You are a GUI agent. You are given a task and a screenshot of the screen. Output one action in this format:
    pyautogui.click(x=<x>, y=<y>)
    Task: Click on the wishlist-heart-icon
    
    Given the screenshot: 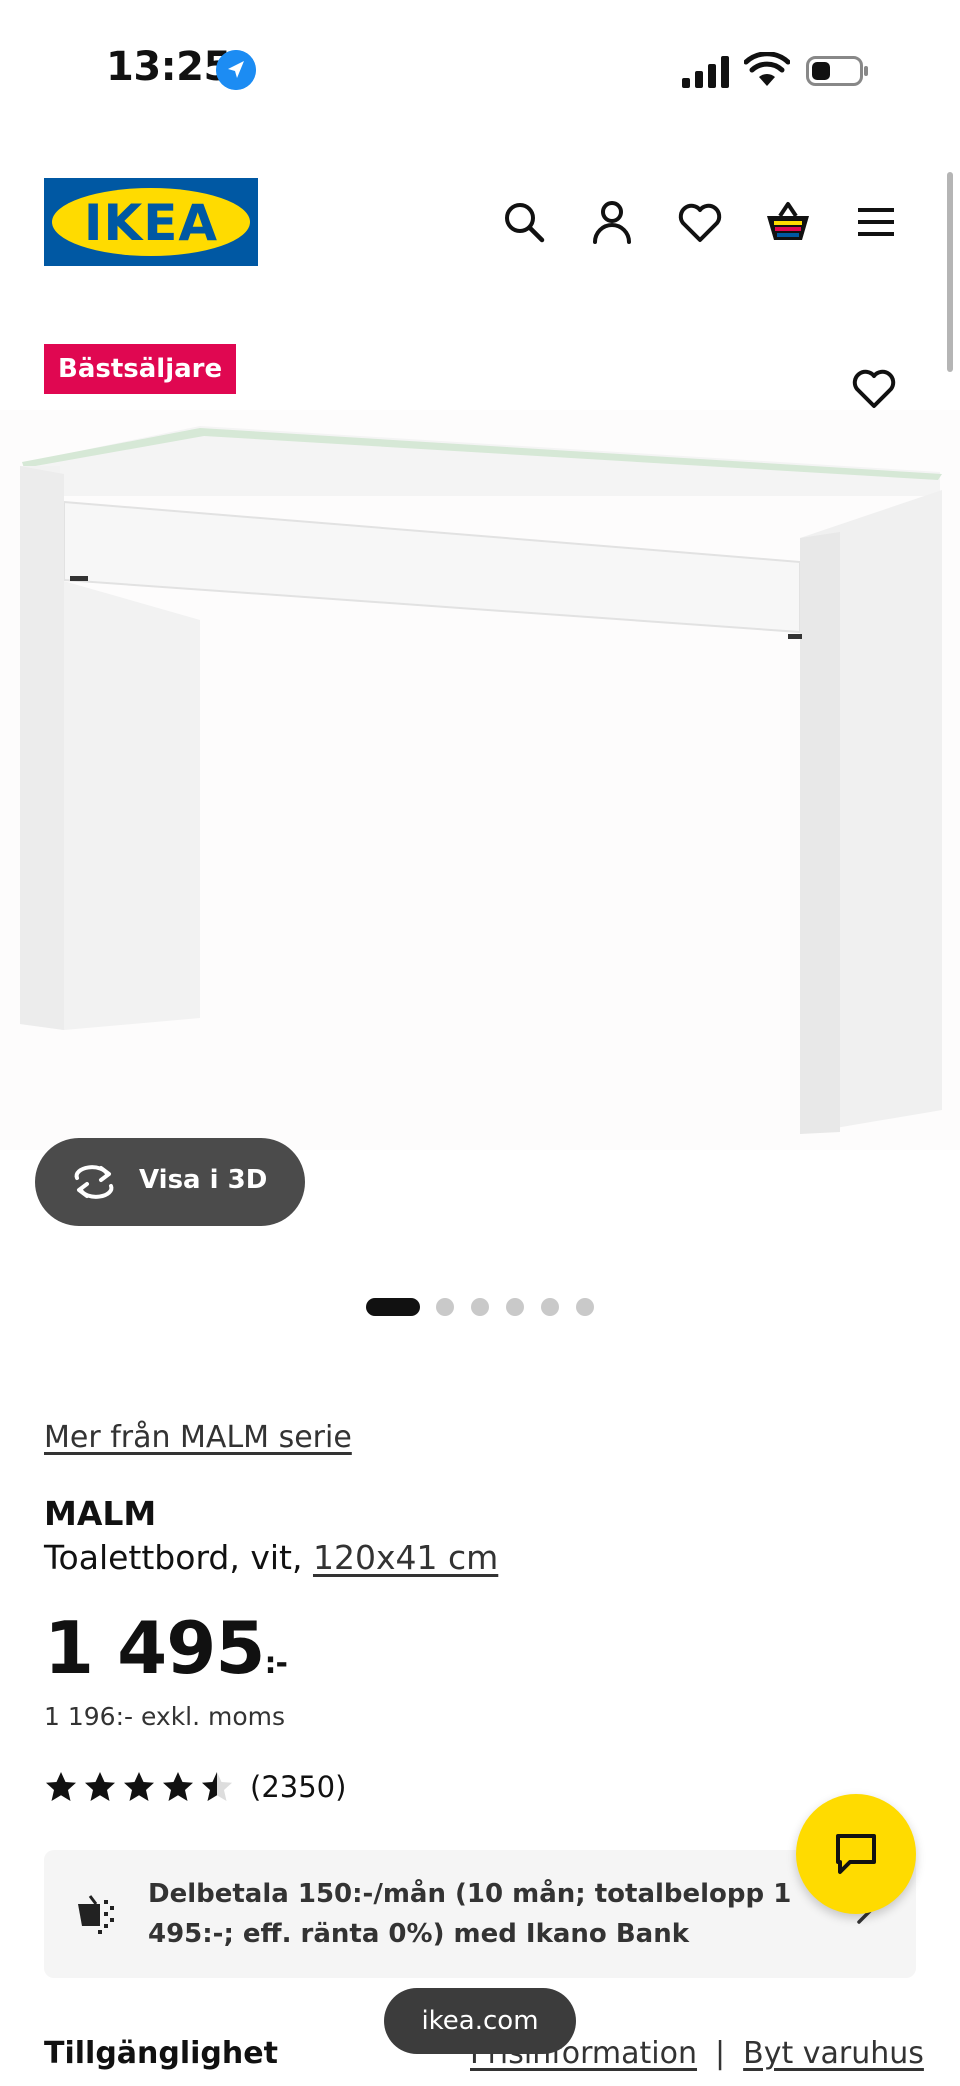 What is the action you would take?
    pyautogui.click(x=700, y=222)
    